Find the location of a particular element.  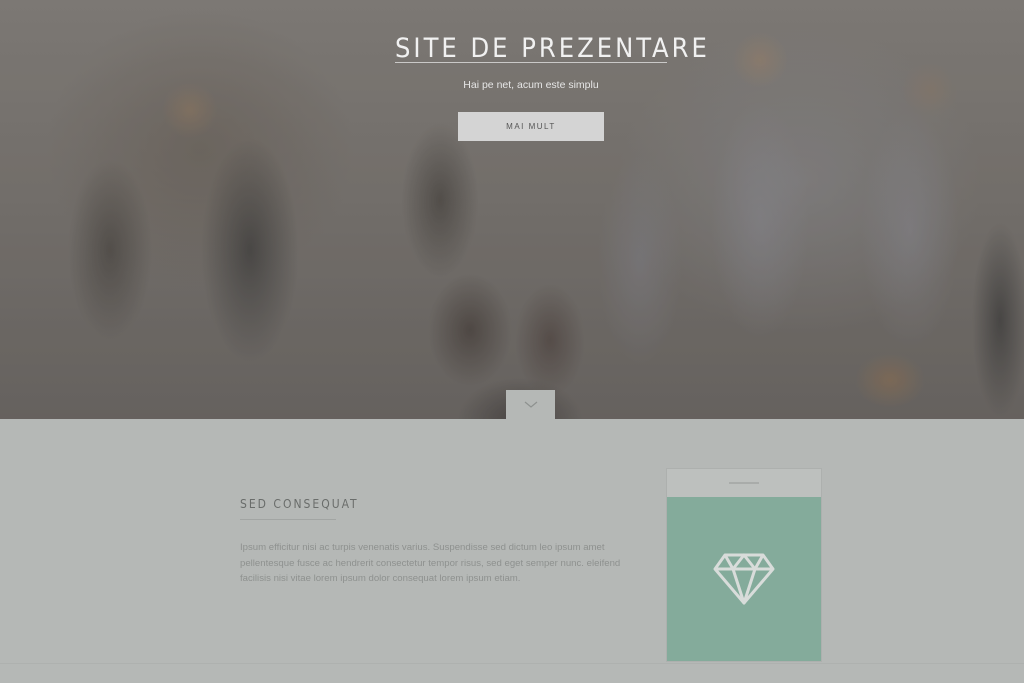

chevron-down-icon is located at coordinates (530, 404).